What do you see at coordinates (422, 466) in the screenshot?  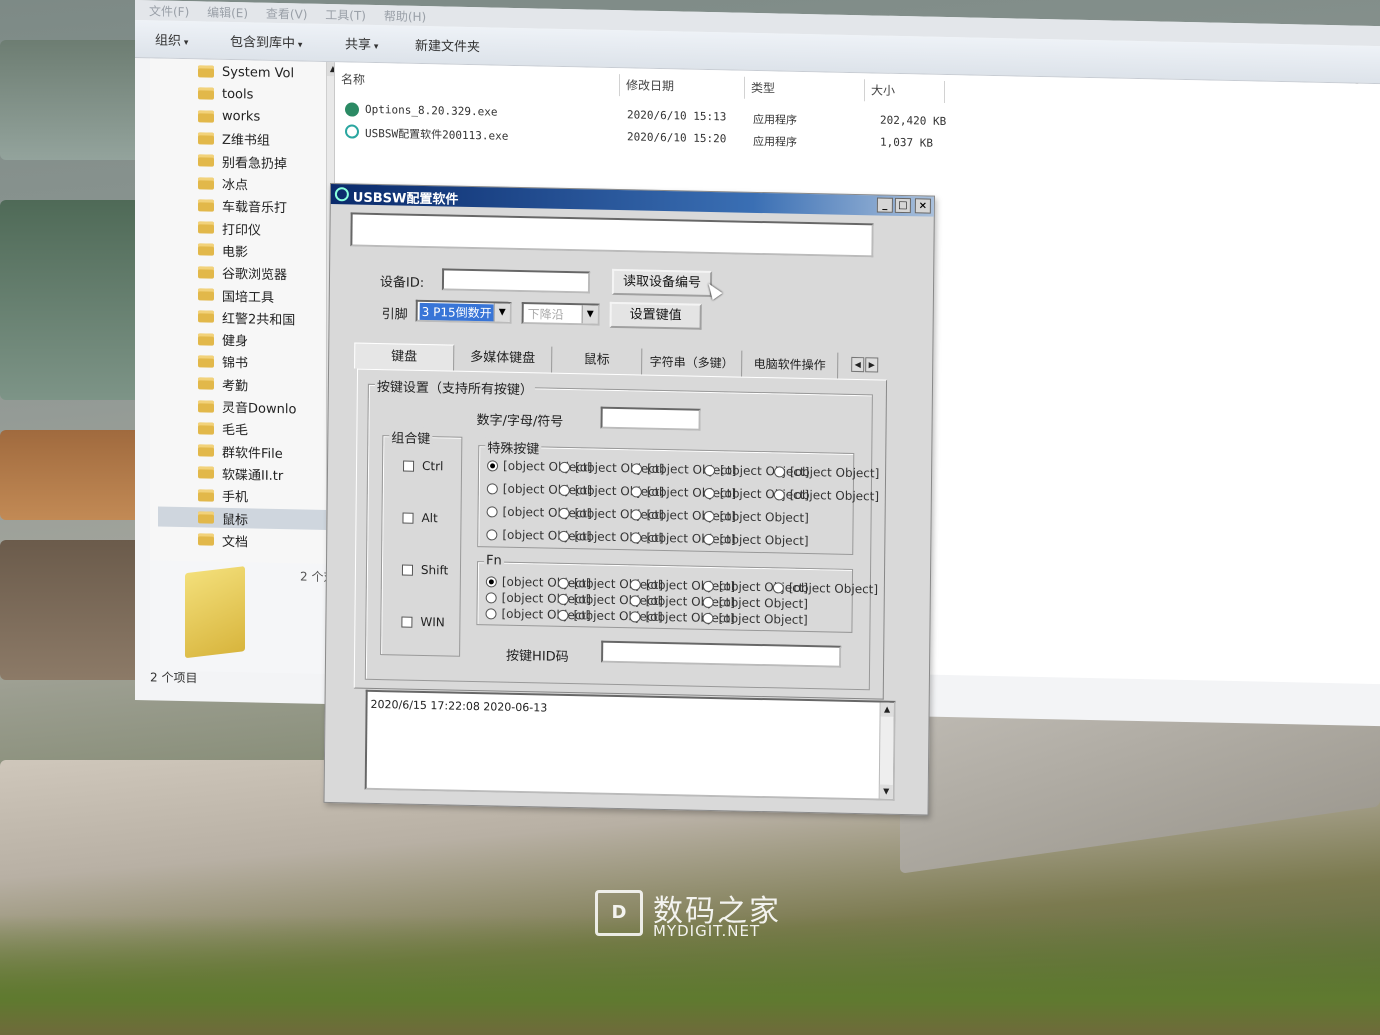 I see `combo-key-checkbox: Ctrl` at bounding box center [422, 466].